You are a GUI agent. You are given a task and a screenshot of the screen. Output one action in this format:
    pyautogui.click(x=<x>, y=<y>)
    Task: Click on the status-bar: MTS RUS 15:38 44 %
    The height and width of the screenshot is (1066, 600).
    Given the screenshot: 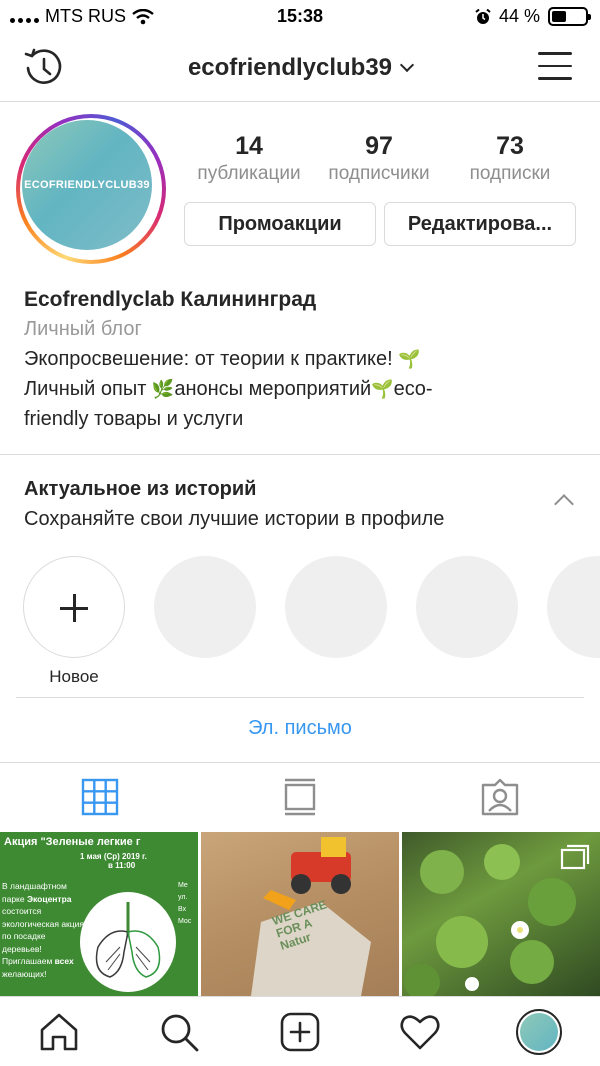 What is the action you would take?
    pyautogui.click(x=300, y=17)
    